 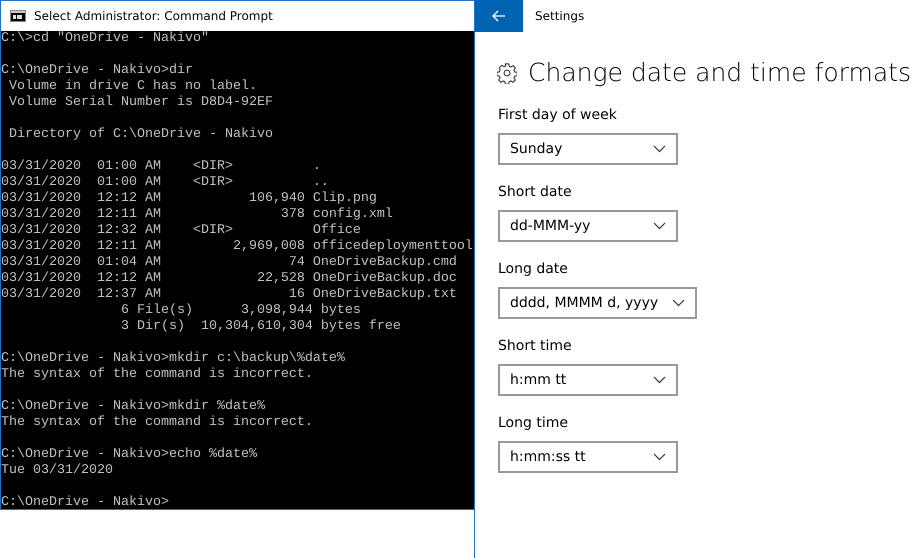 What do you see at coordinates (535, 347) in the screenshot?
I see `field-label: Short time` at bounding box center [535, 347].